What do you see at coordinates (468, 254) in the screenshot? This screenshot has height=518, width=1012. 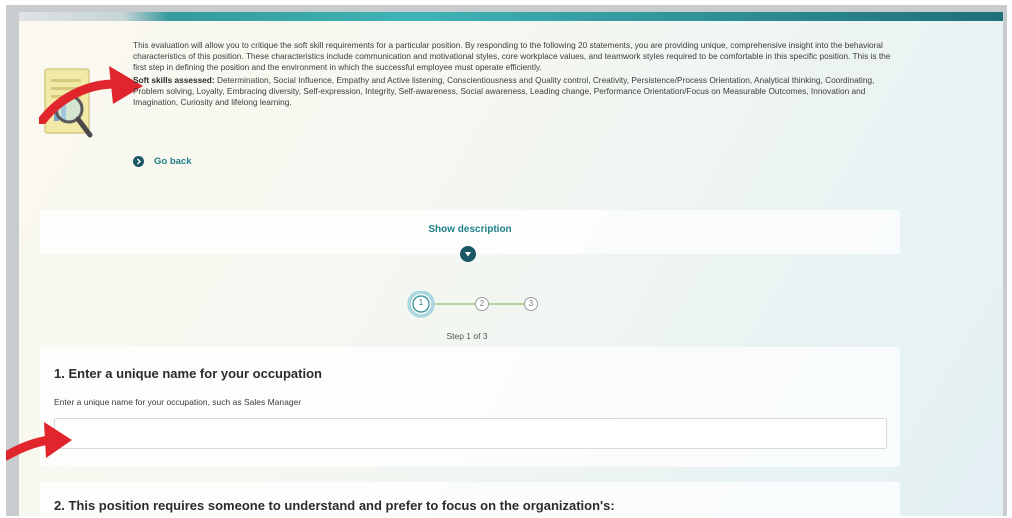 I see `circle-chevron-down-icon` at bounding box center [468, 254].